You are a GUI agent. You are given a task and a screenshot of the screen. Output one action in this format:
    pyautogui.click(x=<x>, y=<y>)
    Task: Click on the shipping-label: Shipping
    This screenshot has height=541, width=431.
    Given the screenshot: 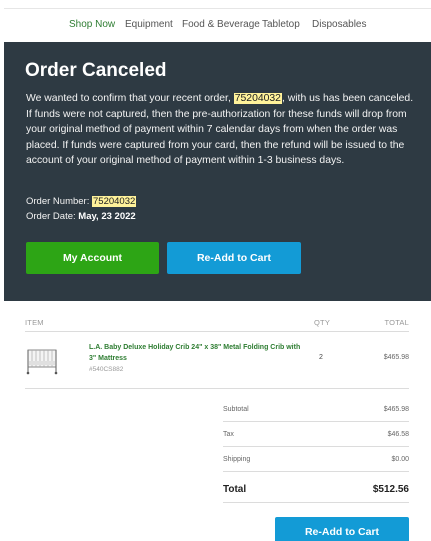 What is the action you would take?
    pyautogui.click(x=237, y=459)
    